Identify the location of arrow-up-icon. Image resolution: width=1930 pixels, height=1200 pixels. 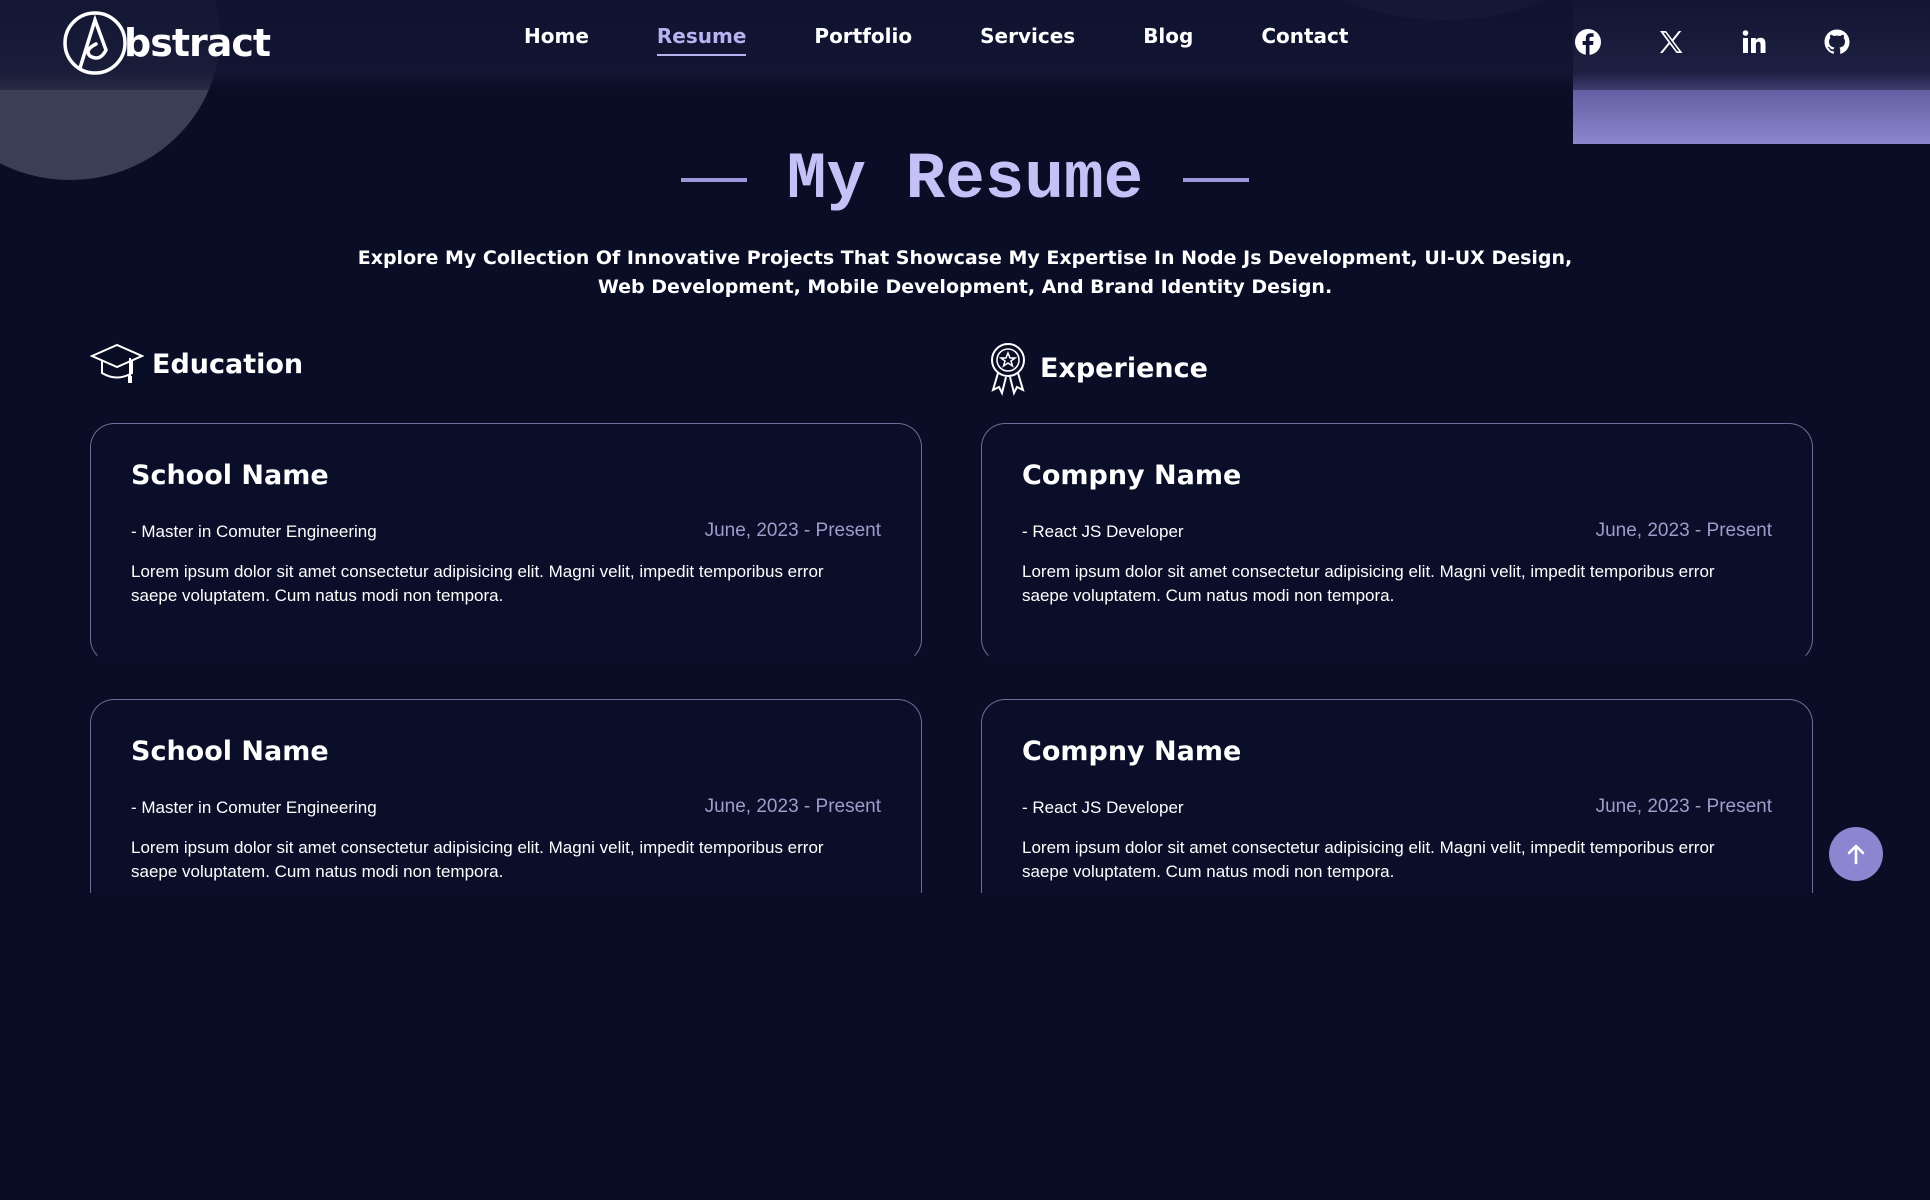
(1856, 854).